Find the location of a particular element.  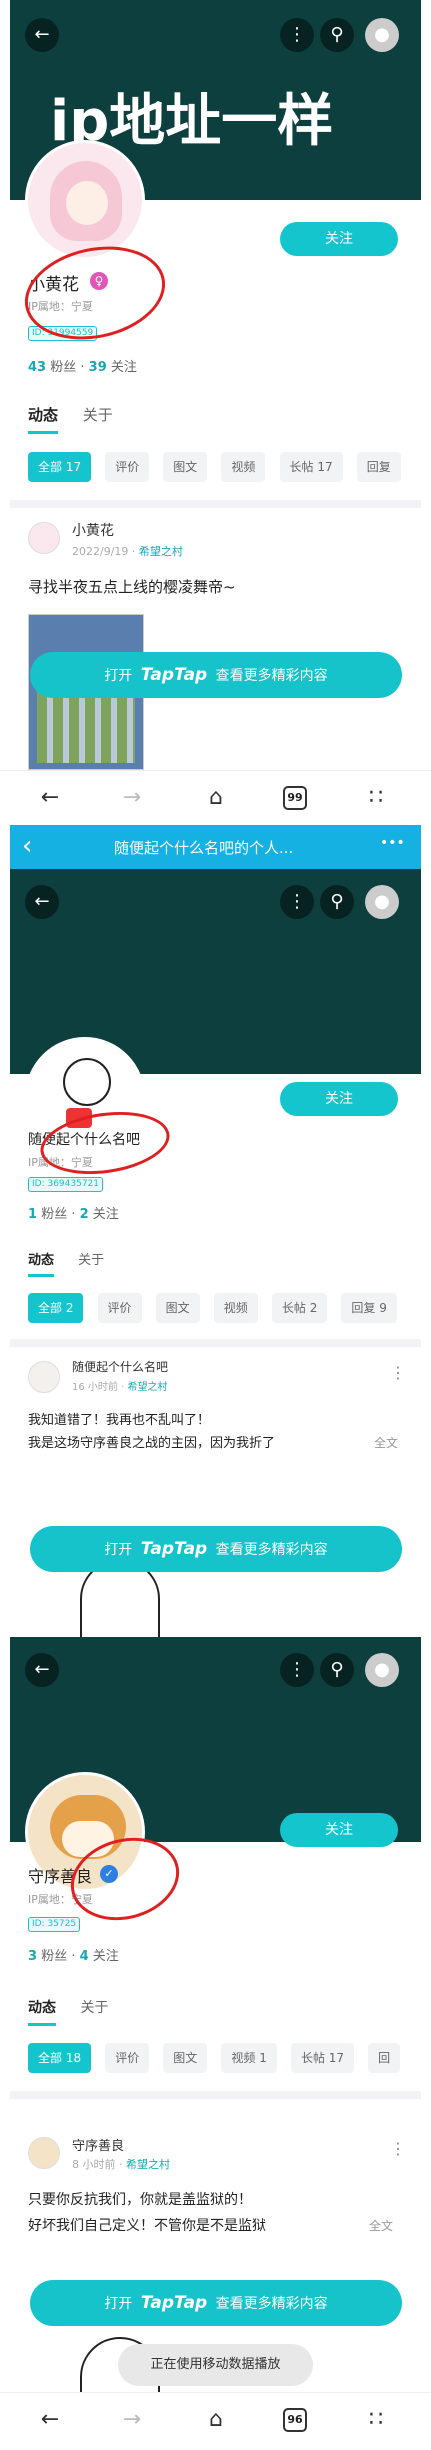

user-id: ID: 369435721 is located at coordinates (66, 1184).